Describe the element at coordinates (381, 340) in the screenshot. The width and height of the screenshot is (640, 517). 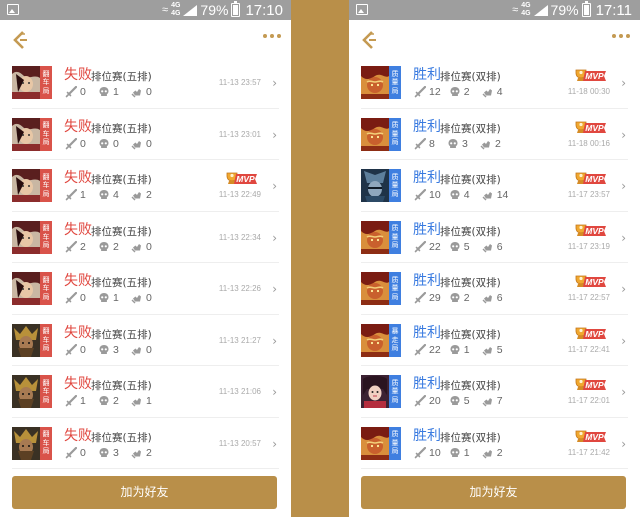
I see `hero-avatar: 暴走局` at that location.